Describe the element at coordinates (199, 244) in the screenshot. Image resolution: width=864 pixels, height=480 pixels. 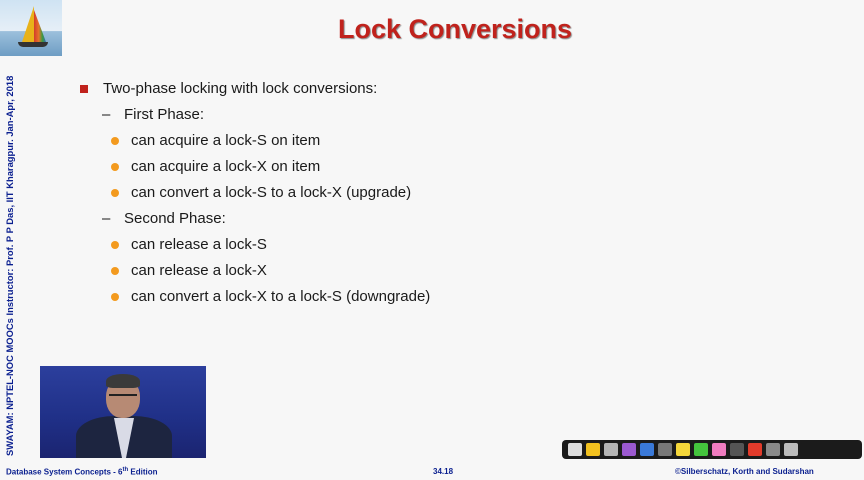
I see `phase2-item-text: can release a lock-S` at that location.